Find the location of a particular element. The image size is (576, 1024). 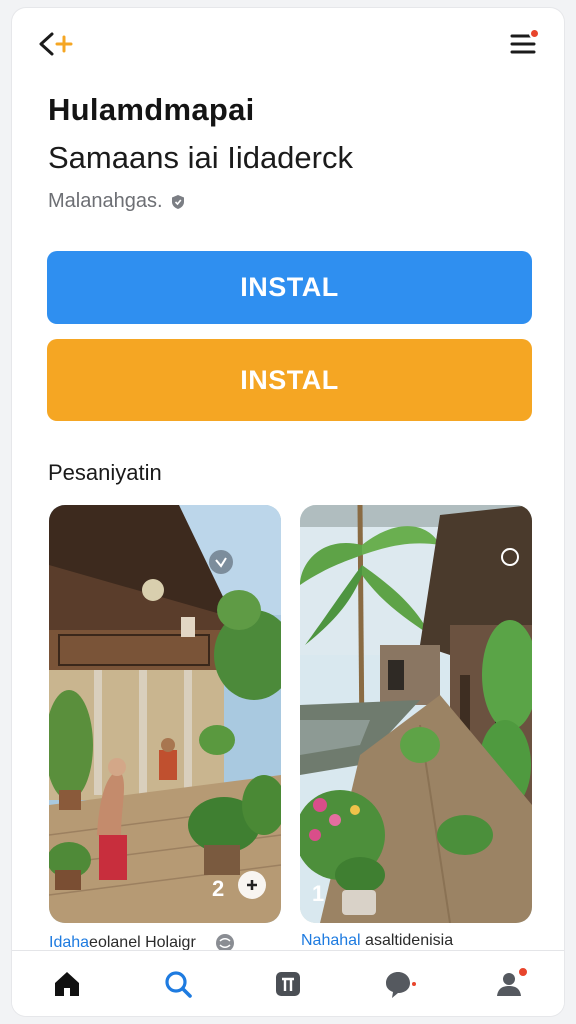

nav-messages is located at coordinates (398, 984).